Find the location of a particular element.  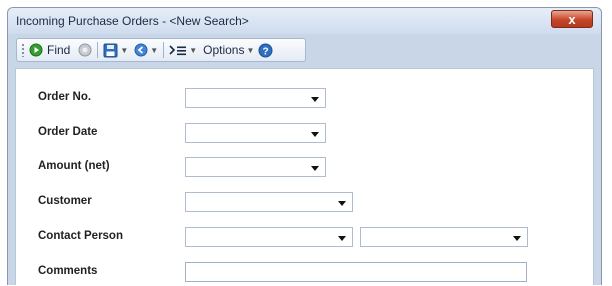

stop-button is located at coordinates (85, 50).